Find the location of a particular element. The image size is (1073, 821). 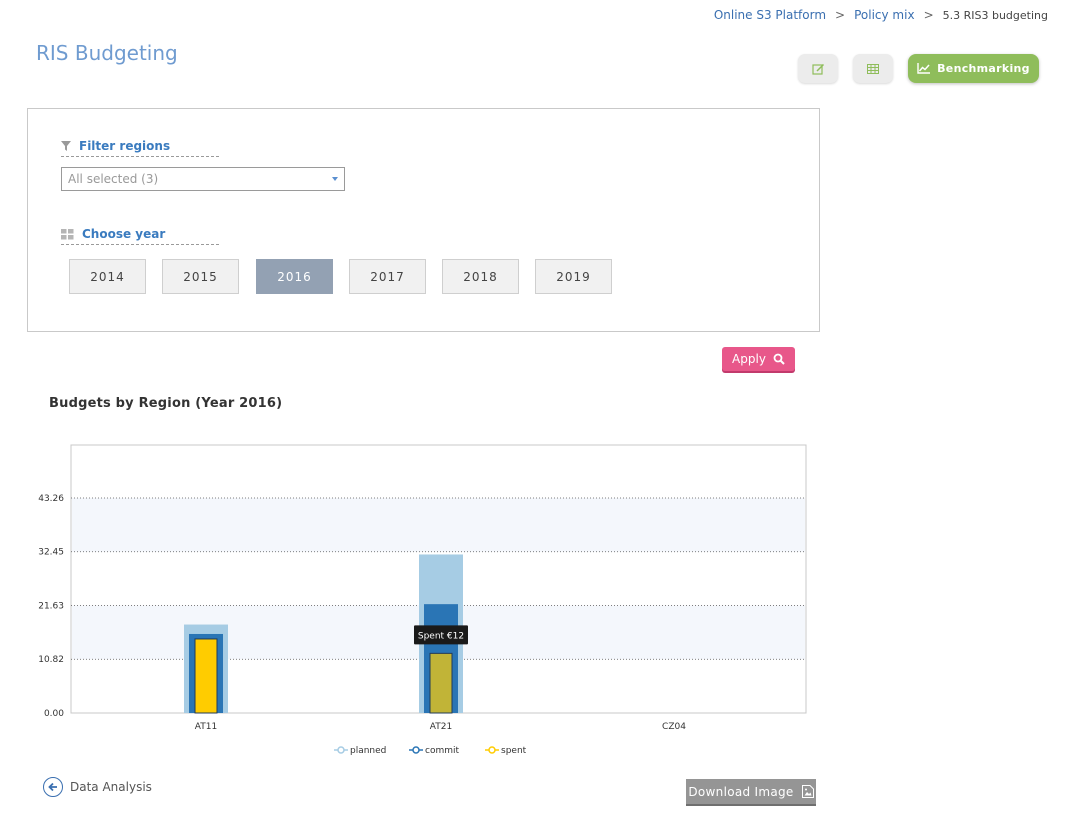

table-view-button is located at coordinates (873, 68).